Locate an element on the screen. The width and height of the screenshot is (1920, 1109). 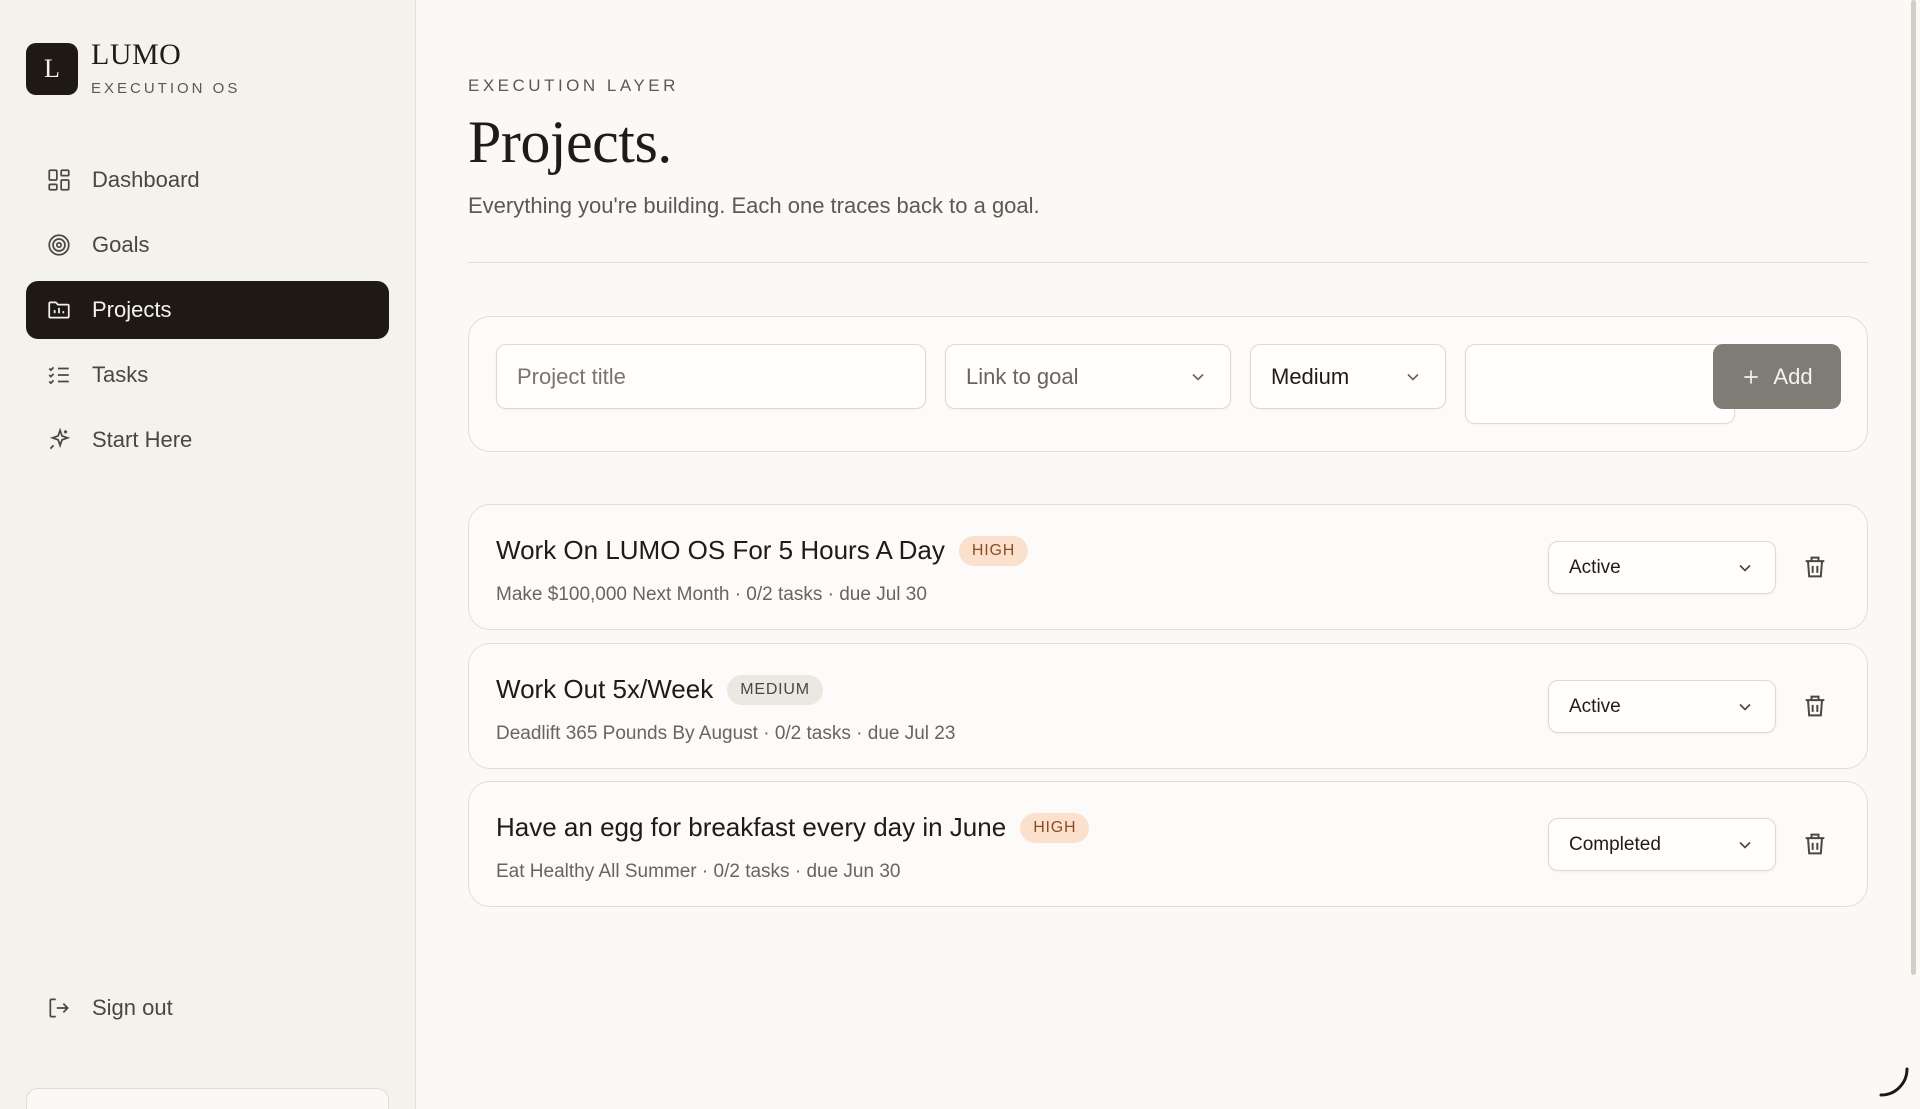
sidebar-item-label: Projects is located at coordinates (132, 309).